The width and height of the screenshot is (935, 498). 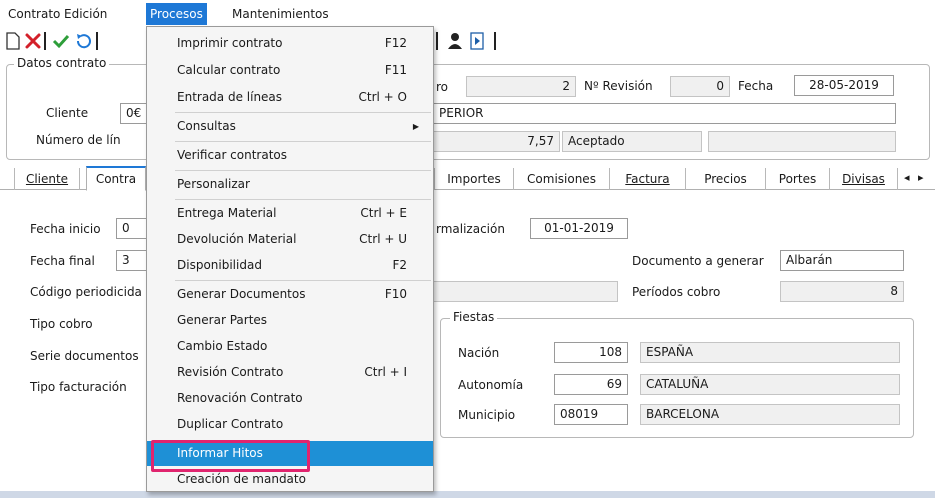 What do you see at coordinates (85, 14) in the screenshot?
I see `menu-edicion: Edición` at bounding box center [85, 14].